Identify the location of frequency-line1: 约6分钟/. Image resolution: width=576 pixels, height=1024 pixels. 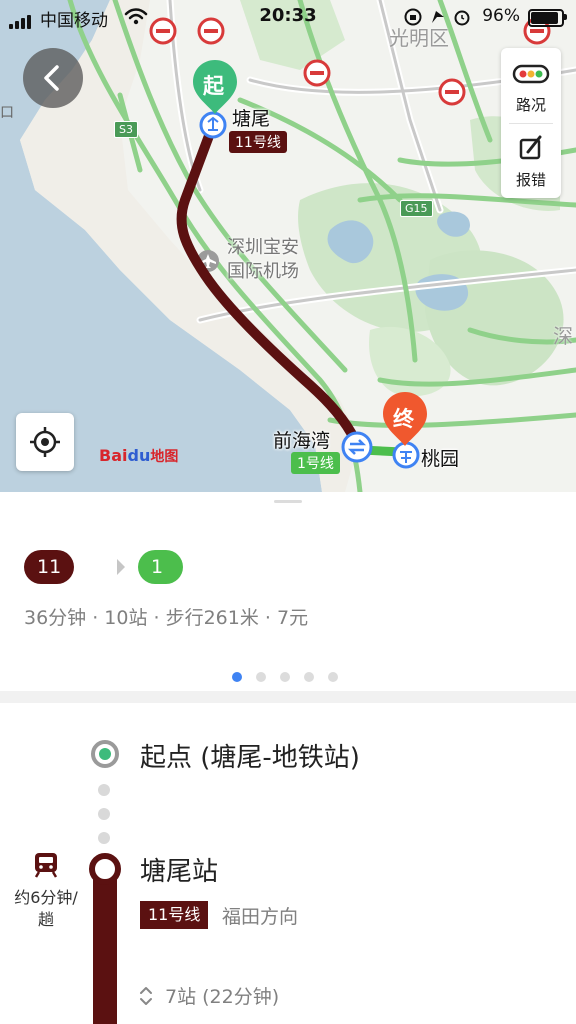
(46, 897).